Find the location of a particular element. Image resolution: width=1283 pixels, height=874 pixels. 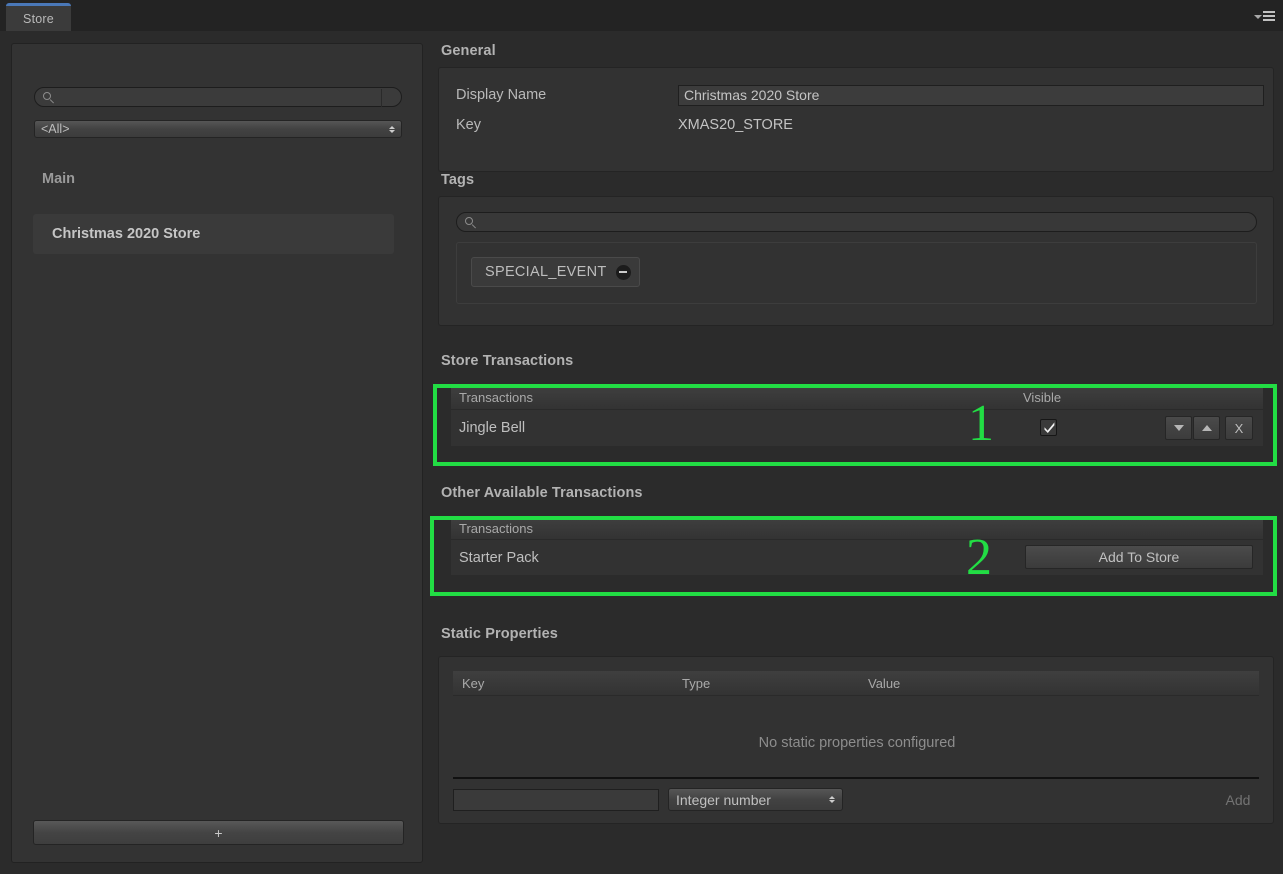

table-row: Jingle Bell X is located at coordinates (857, 428).